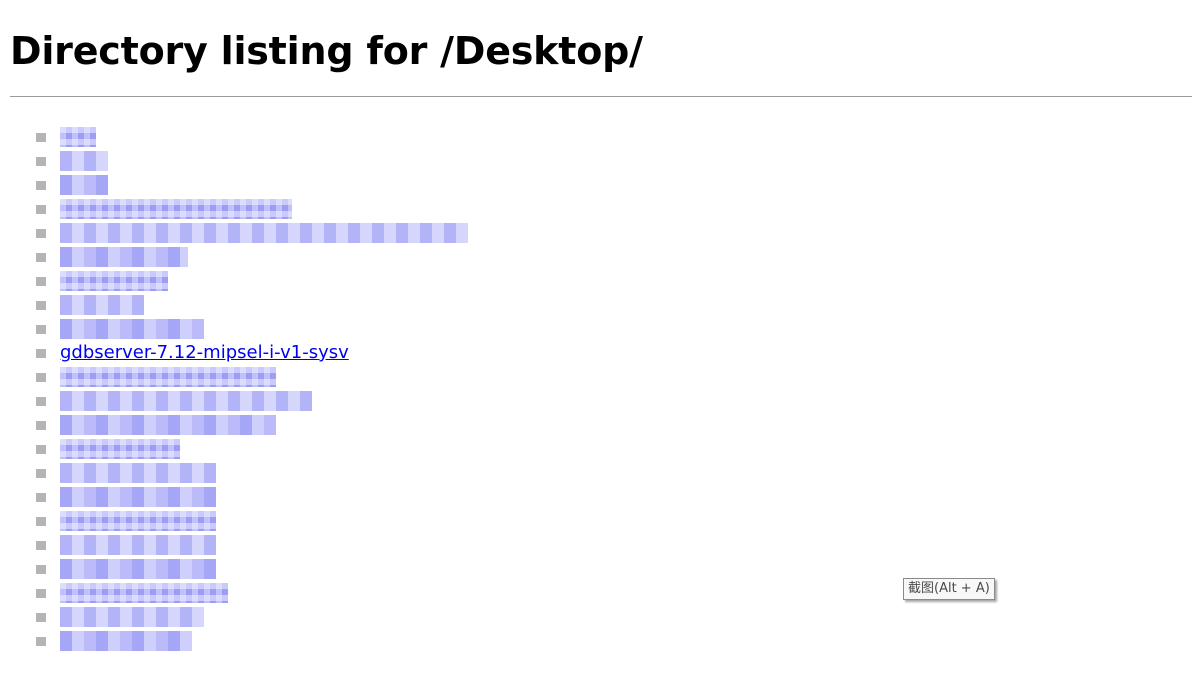 Image resolution: width=1192 pixels, height=674 pixels. Describe the element at coordinates (204, 353) in the screenshot. I see `entry-link: gdbserver-7.12-mipsel-i-v1-sysv` at that location.